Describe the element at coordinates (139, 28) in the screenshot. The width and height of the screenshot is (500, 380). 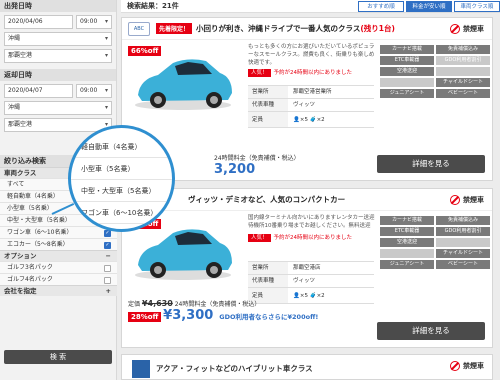
I see `company-logo: ABC` at that location.